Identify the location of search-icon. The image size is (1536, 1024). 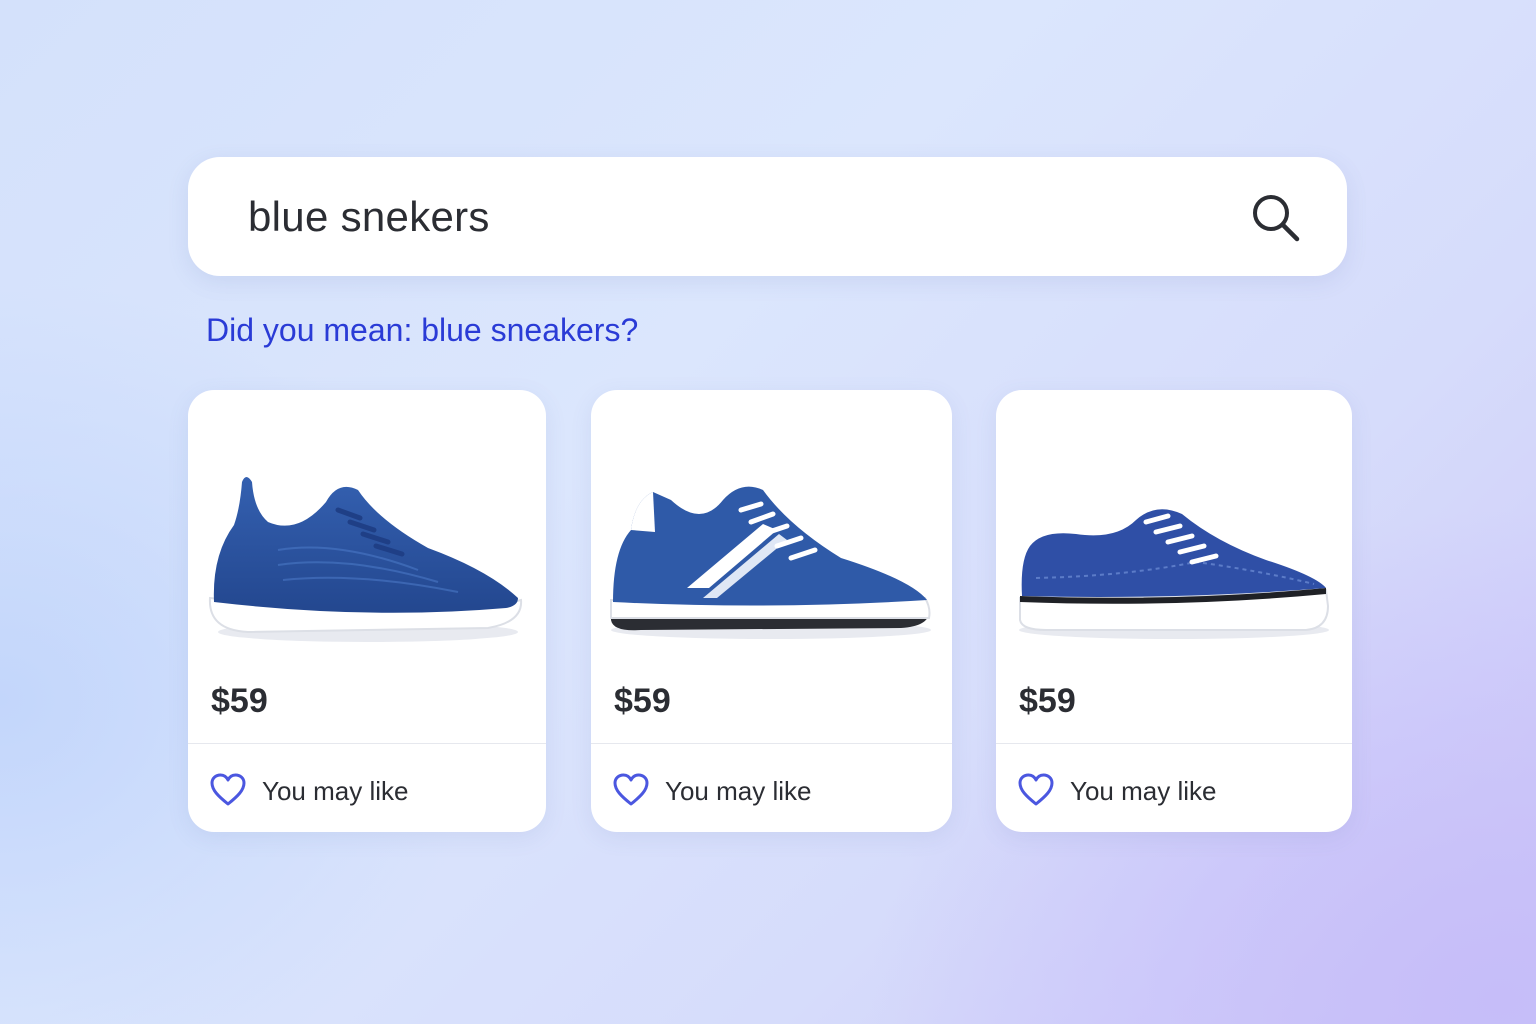
(1276, 218).